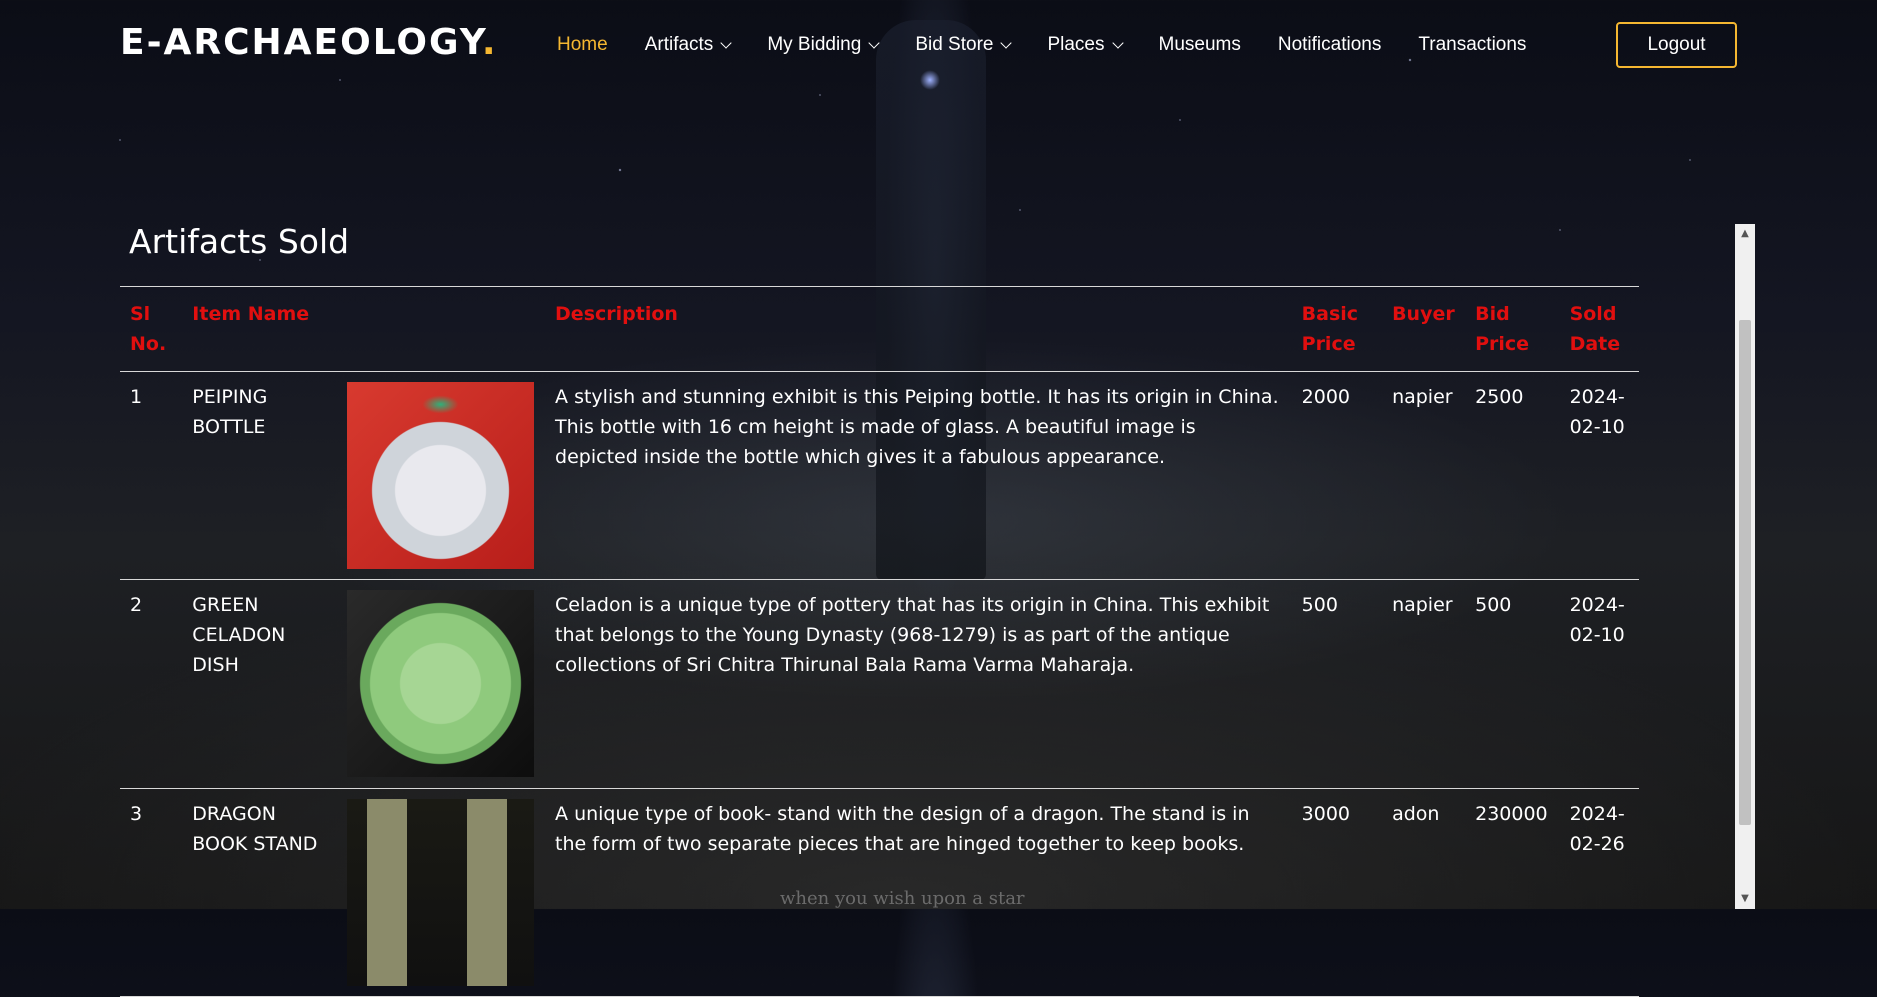 The image size is (1877, 997). Describe the element at coordinates (1676, 45) in the screenshot. I see `logout-button: Logout` at that location.